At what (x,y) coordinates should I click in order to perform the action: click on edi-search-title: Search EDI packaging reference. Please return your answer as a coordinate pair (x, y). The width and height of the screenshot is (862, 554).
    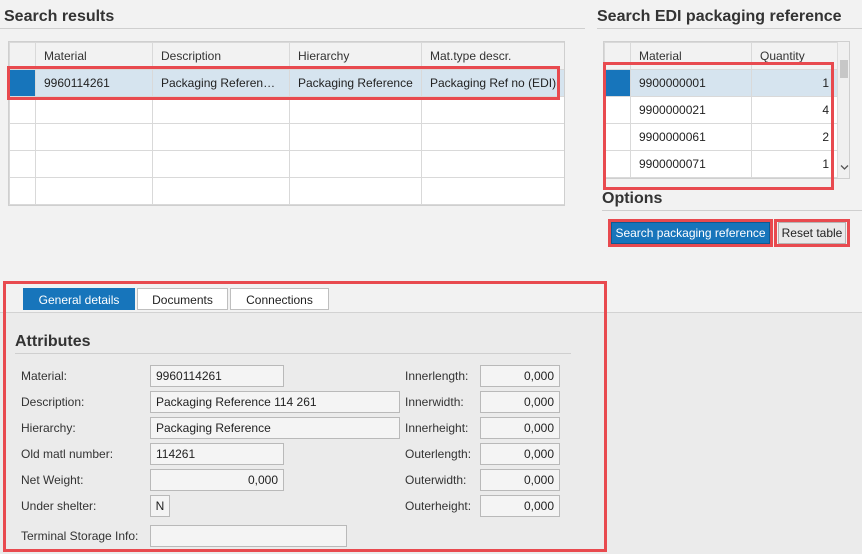
    Looking at the image, I should click on (719, 16).